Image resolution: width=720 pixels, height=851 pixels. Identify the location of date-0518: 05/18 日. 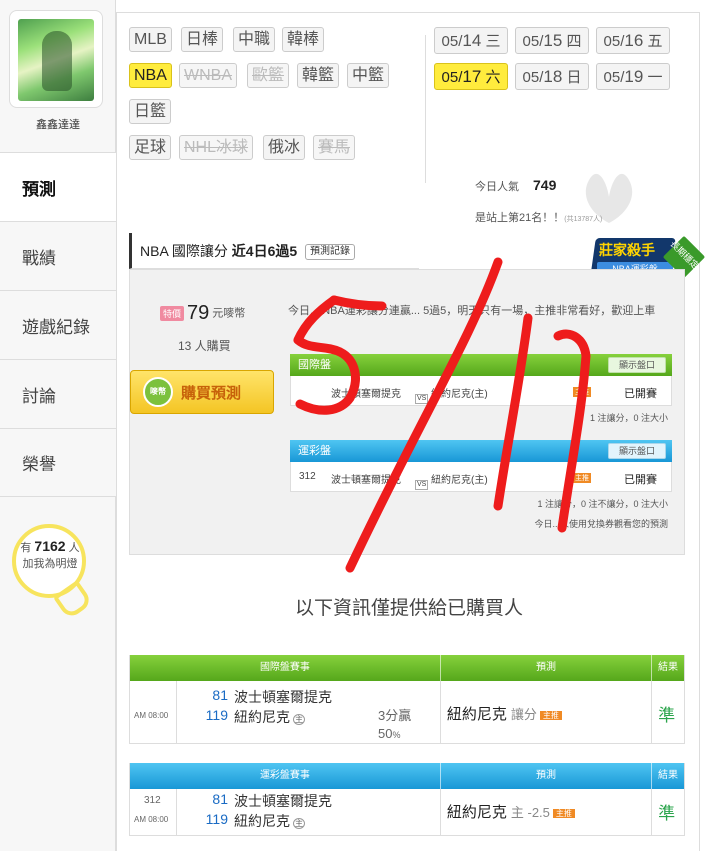
(552, 76).